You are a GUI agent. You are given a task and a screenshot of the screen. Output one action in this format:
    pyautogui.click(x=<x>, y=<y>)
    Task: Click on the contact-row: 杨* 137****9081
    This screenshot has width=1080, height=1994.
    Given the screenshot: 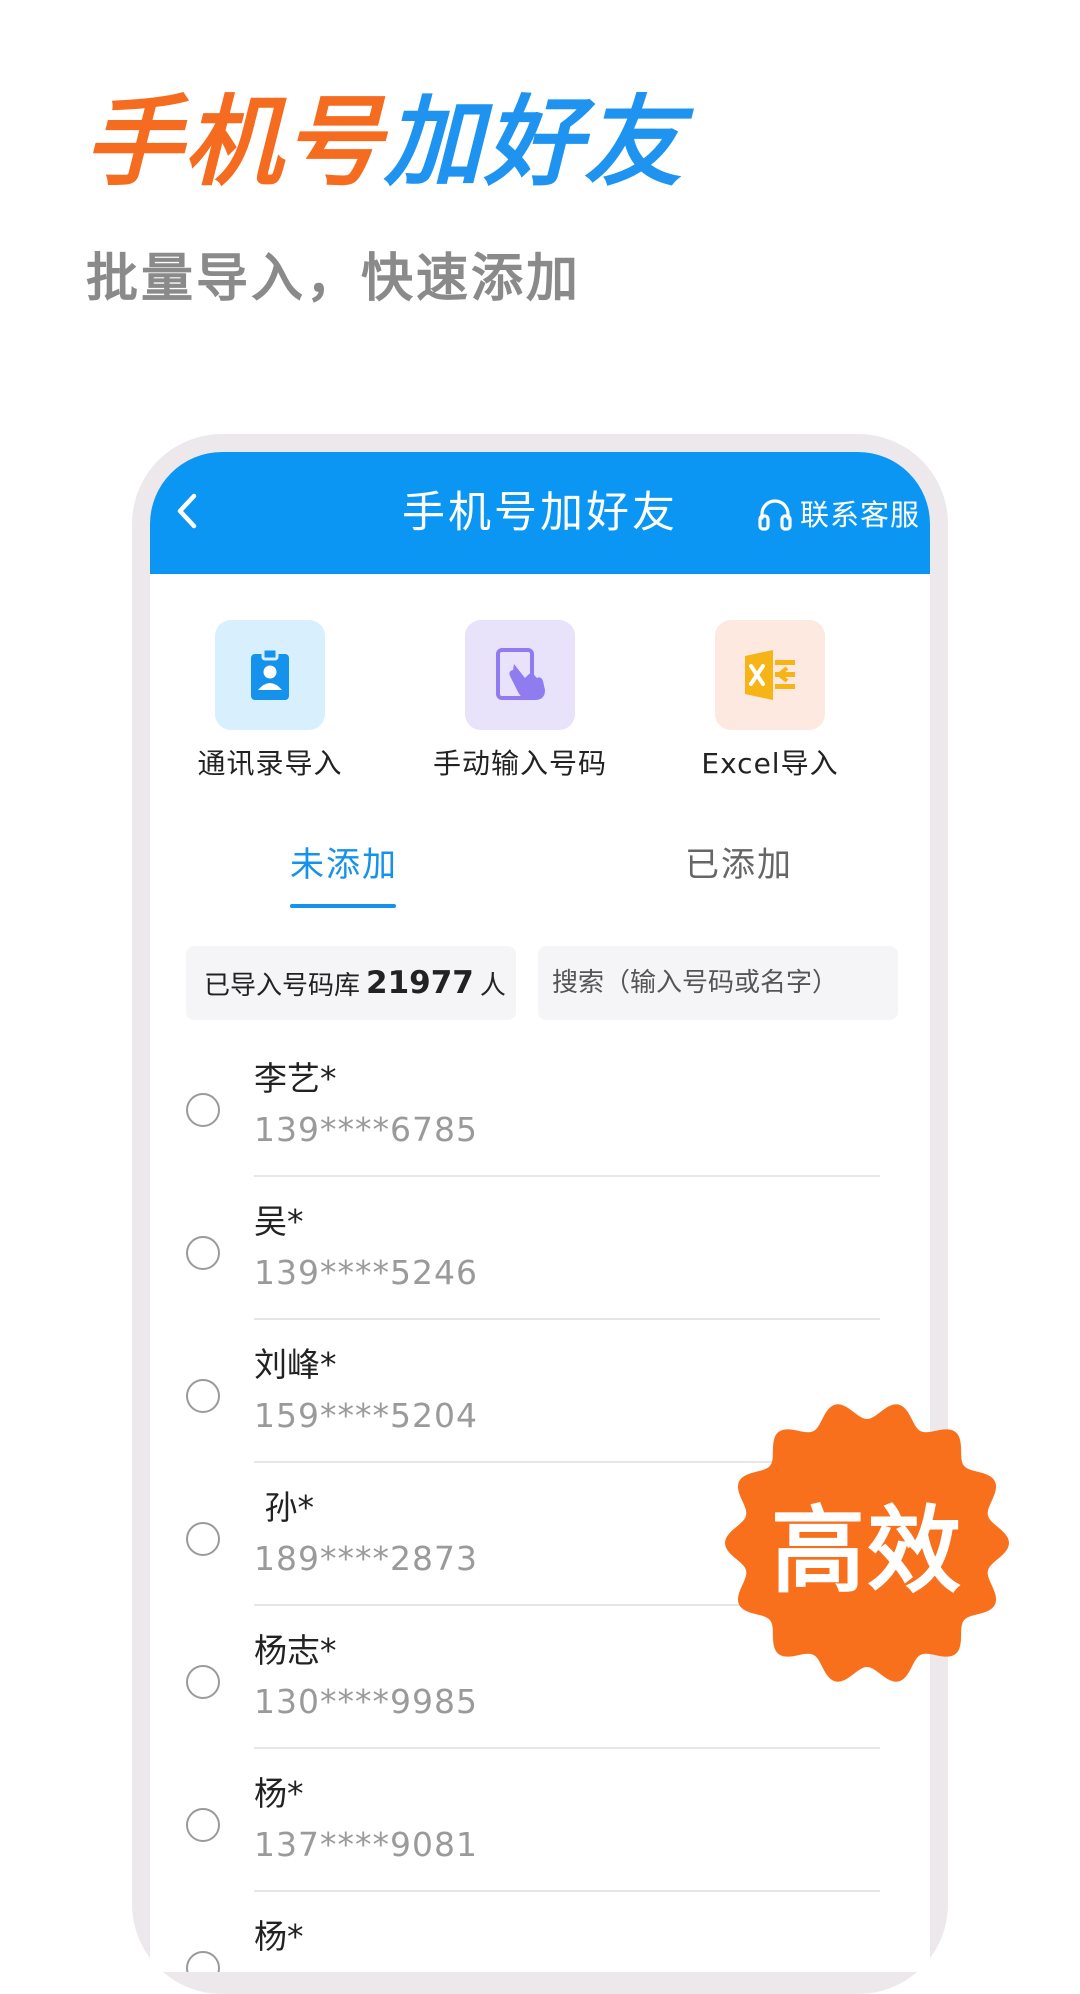 What is the action you would take?
    pyautogui.click(x=540, y=1820)
    